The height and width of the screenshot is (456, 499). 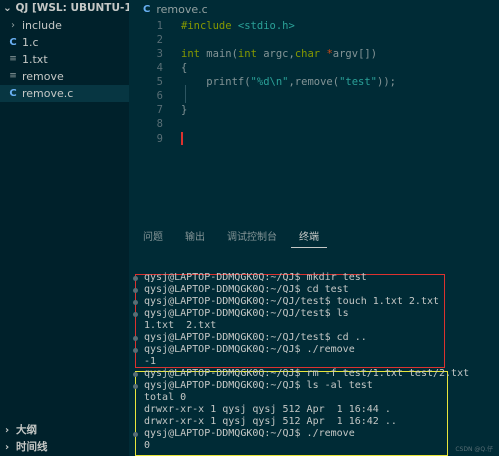 What do you see at coordinates (195, 239) in the screenshot?
I see `panel-tab: 输出` at bounding box center [195, 239].